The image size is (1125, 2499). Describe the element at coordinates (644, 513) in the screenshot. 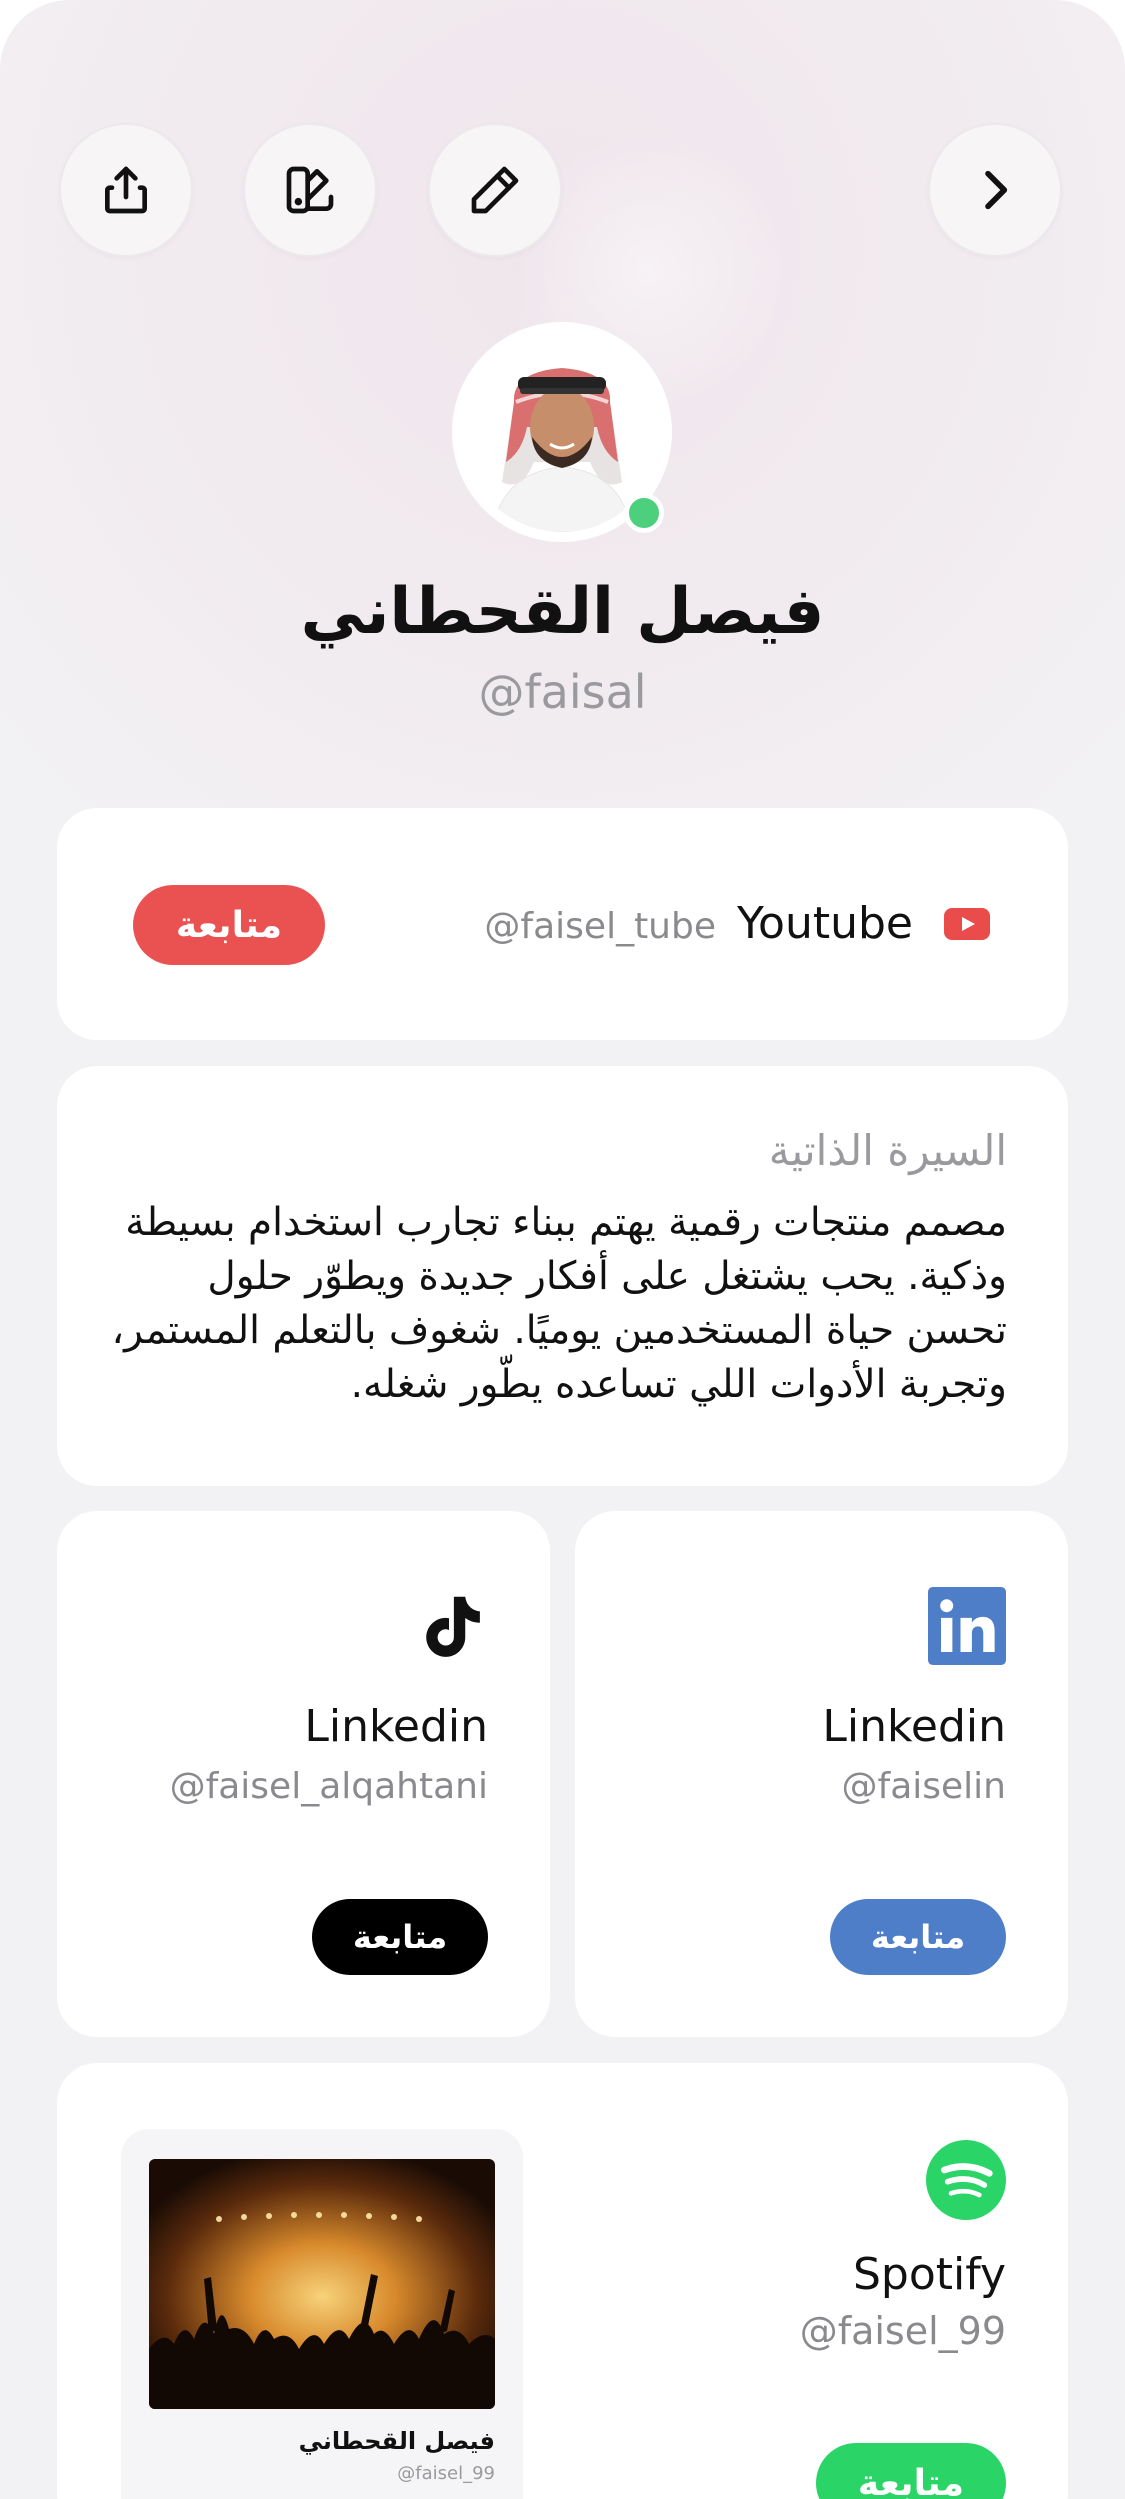

I see `online-status-dot` at that location.